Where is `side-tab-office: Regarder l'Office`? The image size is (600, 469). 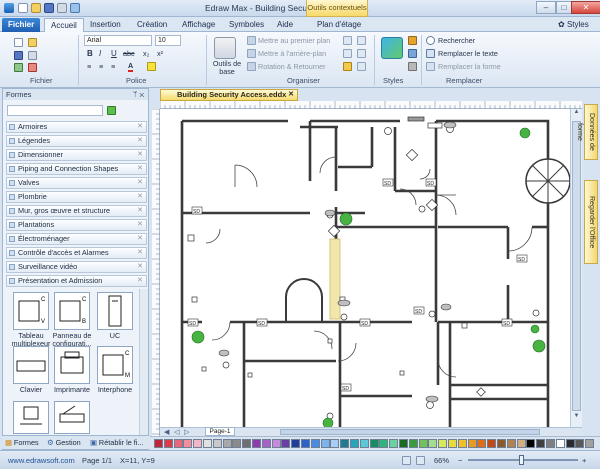 side-tab-office: Regarder l'Office is located at coordinates (591, 222).